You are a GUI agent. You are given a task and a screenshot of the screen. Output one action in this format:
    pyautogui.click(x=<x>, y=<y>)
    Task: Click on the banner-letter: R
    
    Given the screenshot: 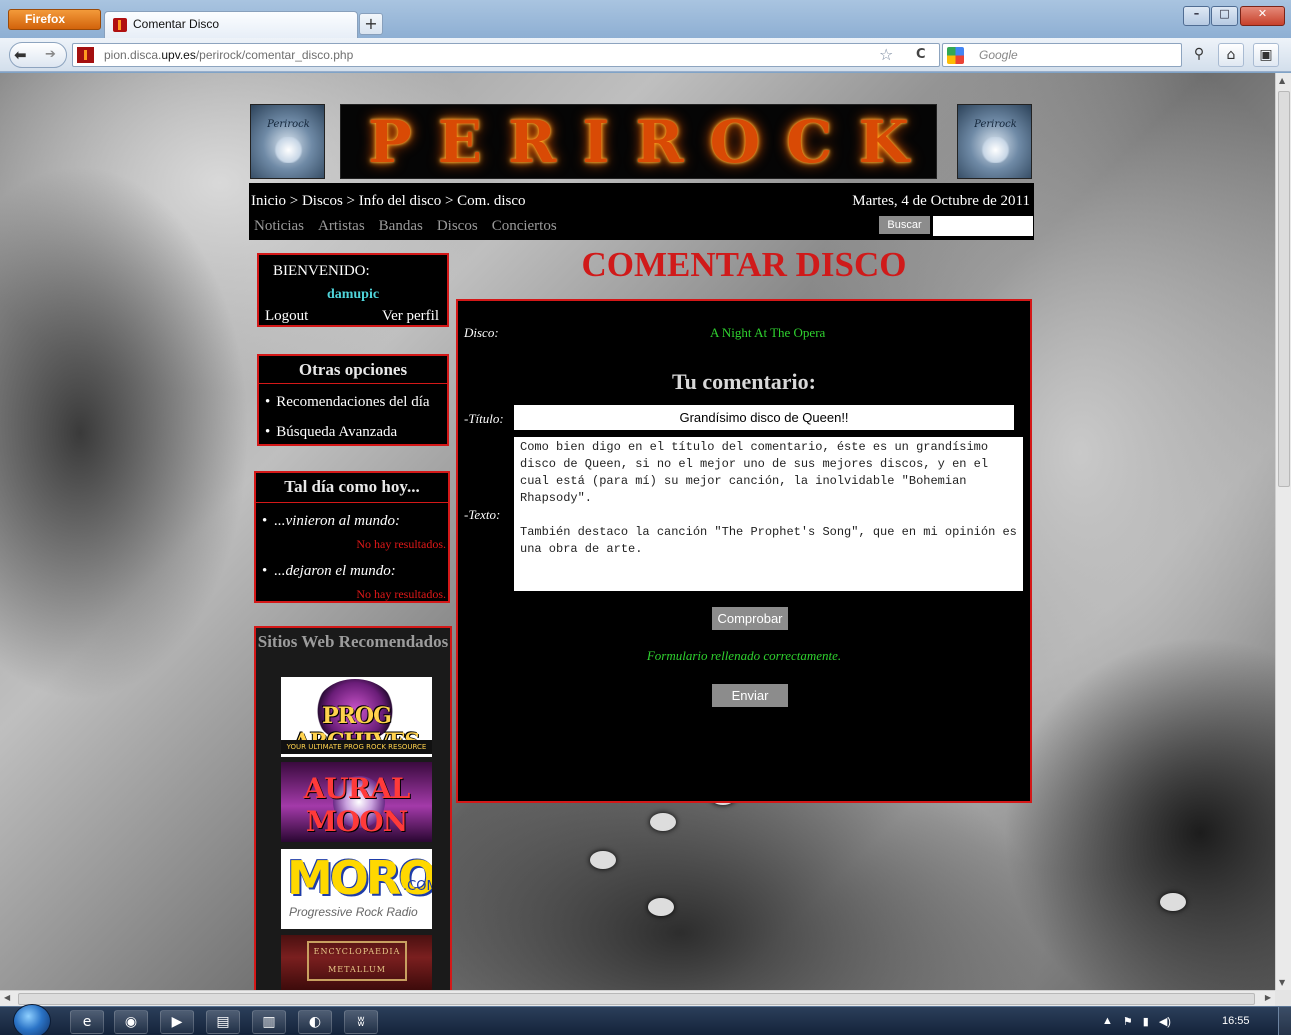 What is the action you would take?
    pyautogui.click(x=659, y=141)
    